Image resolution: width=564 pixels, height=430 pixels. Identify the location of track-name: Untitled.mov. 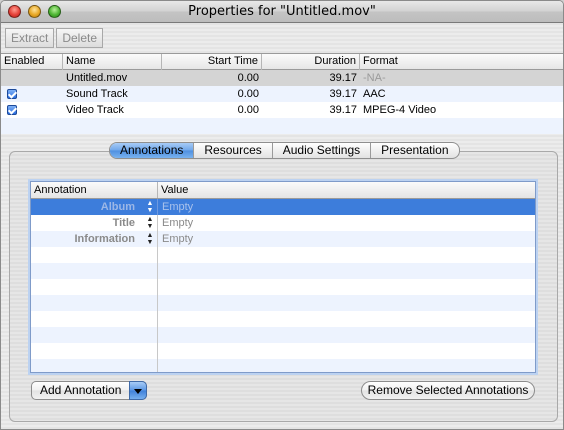
(97, 78).